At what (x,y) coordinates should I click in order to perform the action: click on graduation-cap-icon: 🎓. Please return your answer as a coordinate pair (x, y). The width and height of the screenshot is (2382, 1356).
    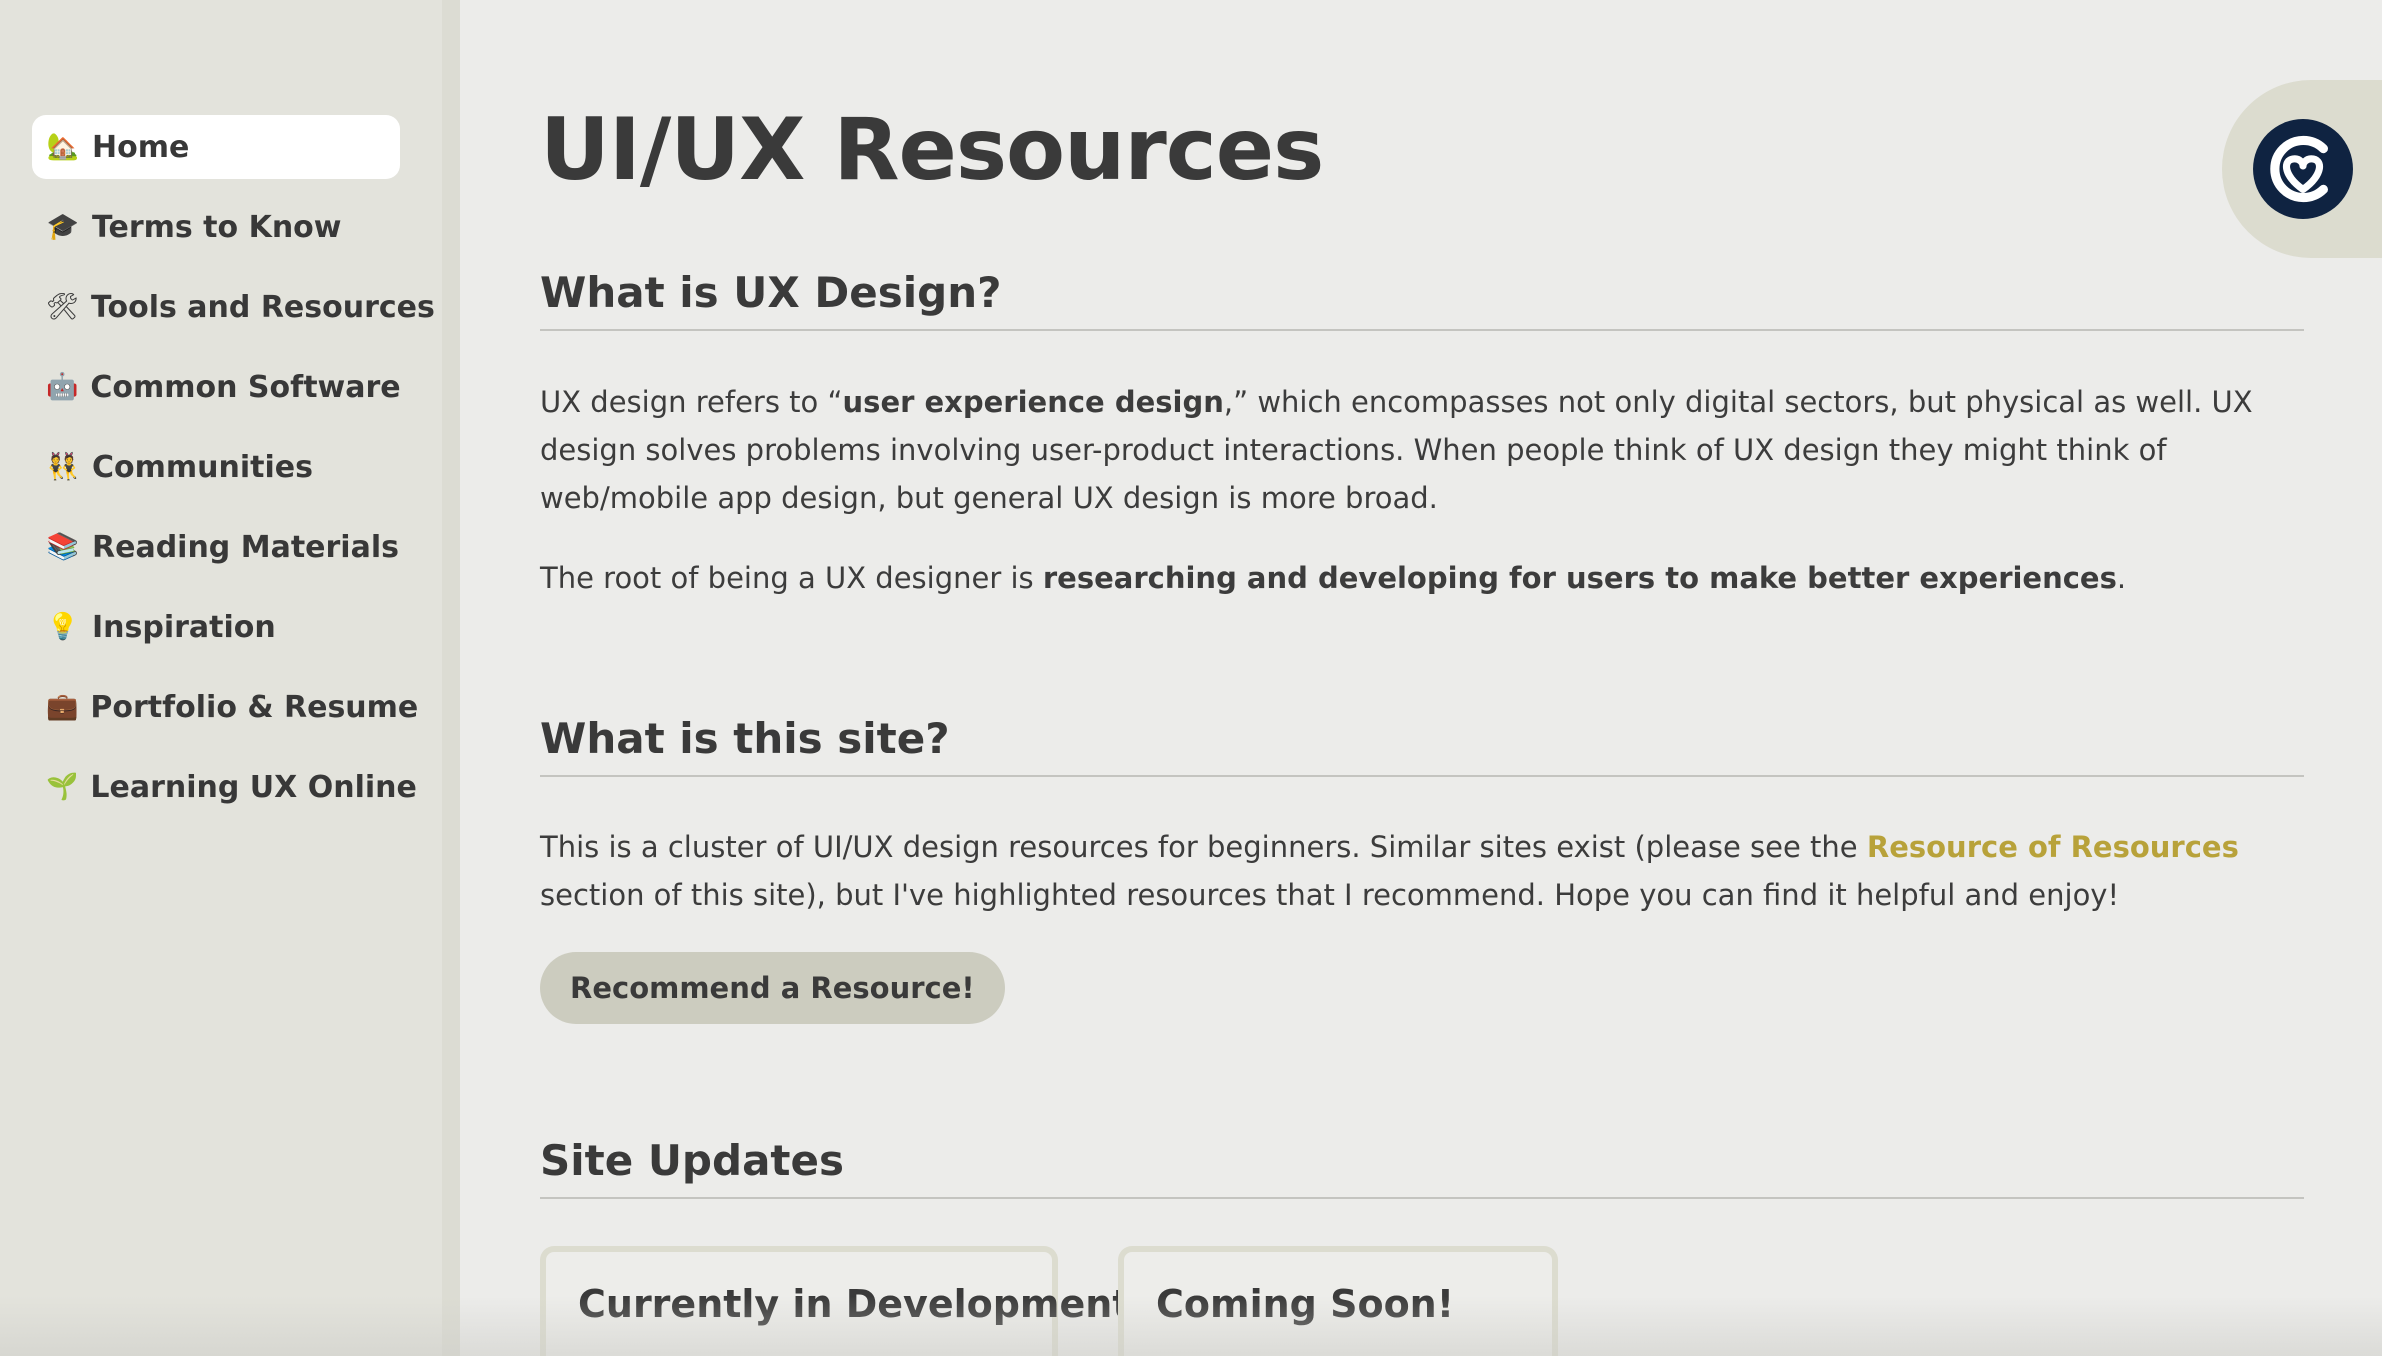
    Looking at the image, I should click on (63, 227).